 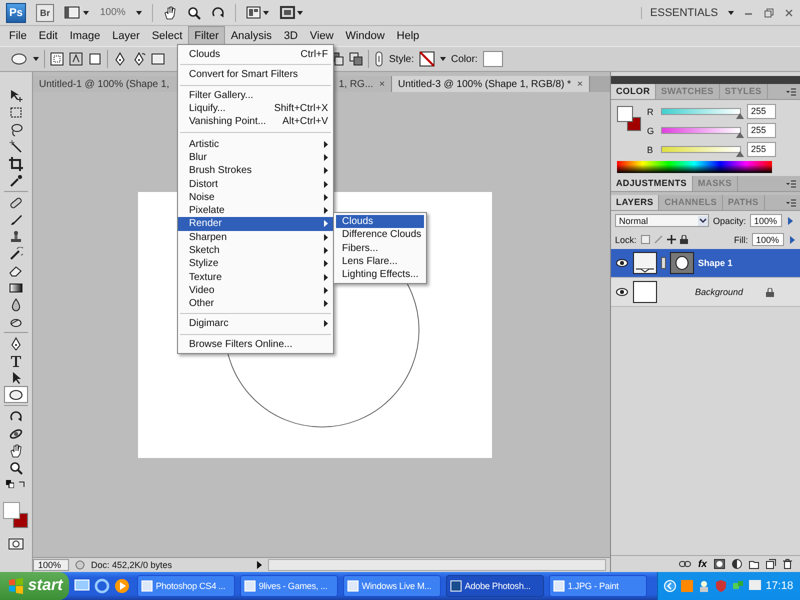 I want to click on link-icon, so click(x=685, y=564).